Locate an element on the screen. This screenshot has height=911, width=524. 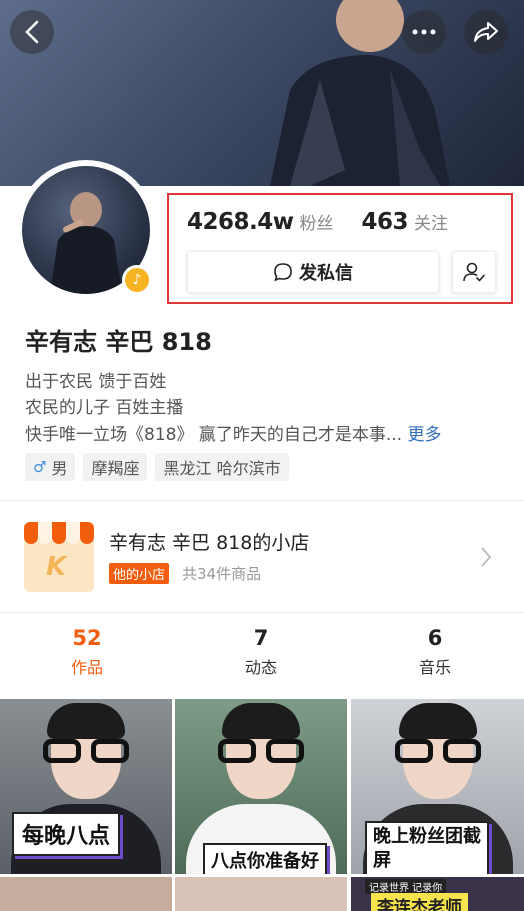
tab-label: 作品 is located at coordinates (86, 667).